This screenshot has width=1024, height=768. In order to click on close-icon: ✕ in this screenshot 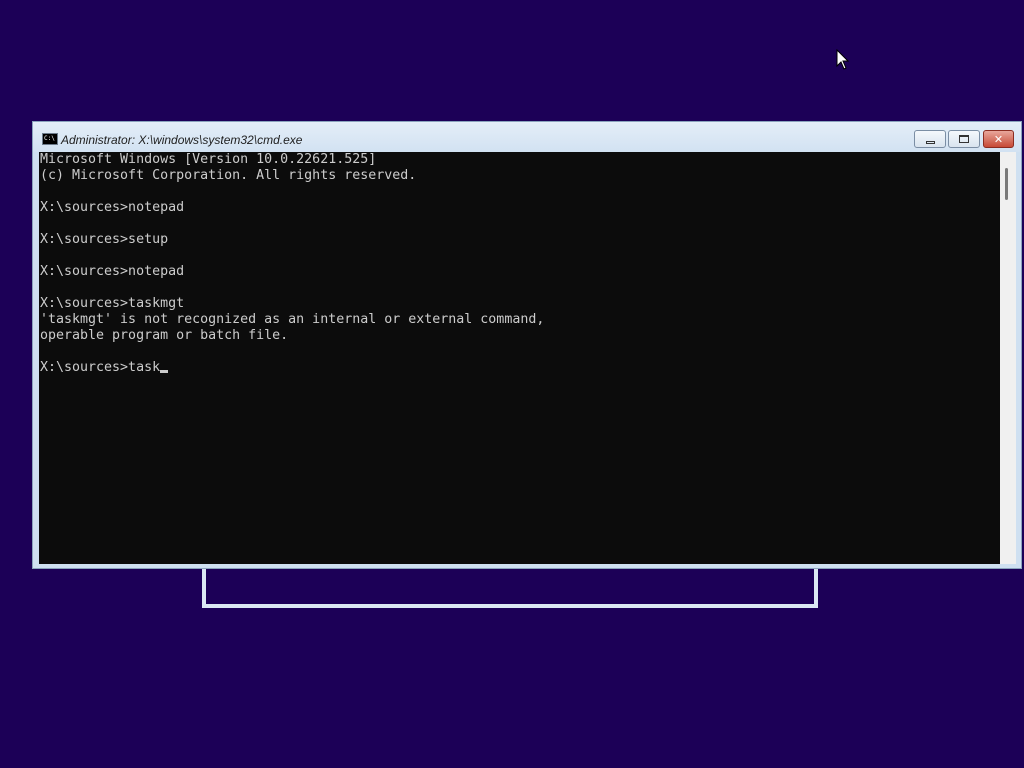, I will do `click(998, 139)`.